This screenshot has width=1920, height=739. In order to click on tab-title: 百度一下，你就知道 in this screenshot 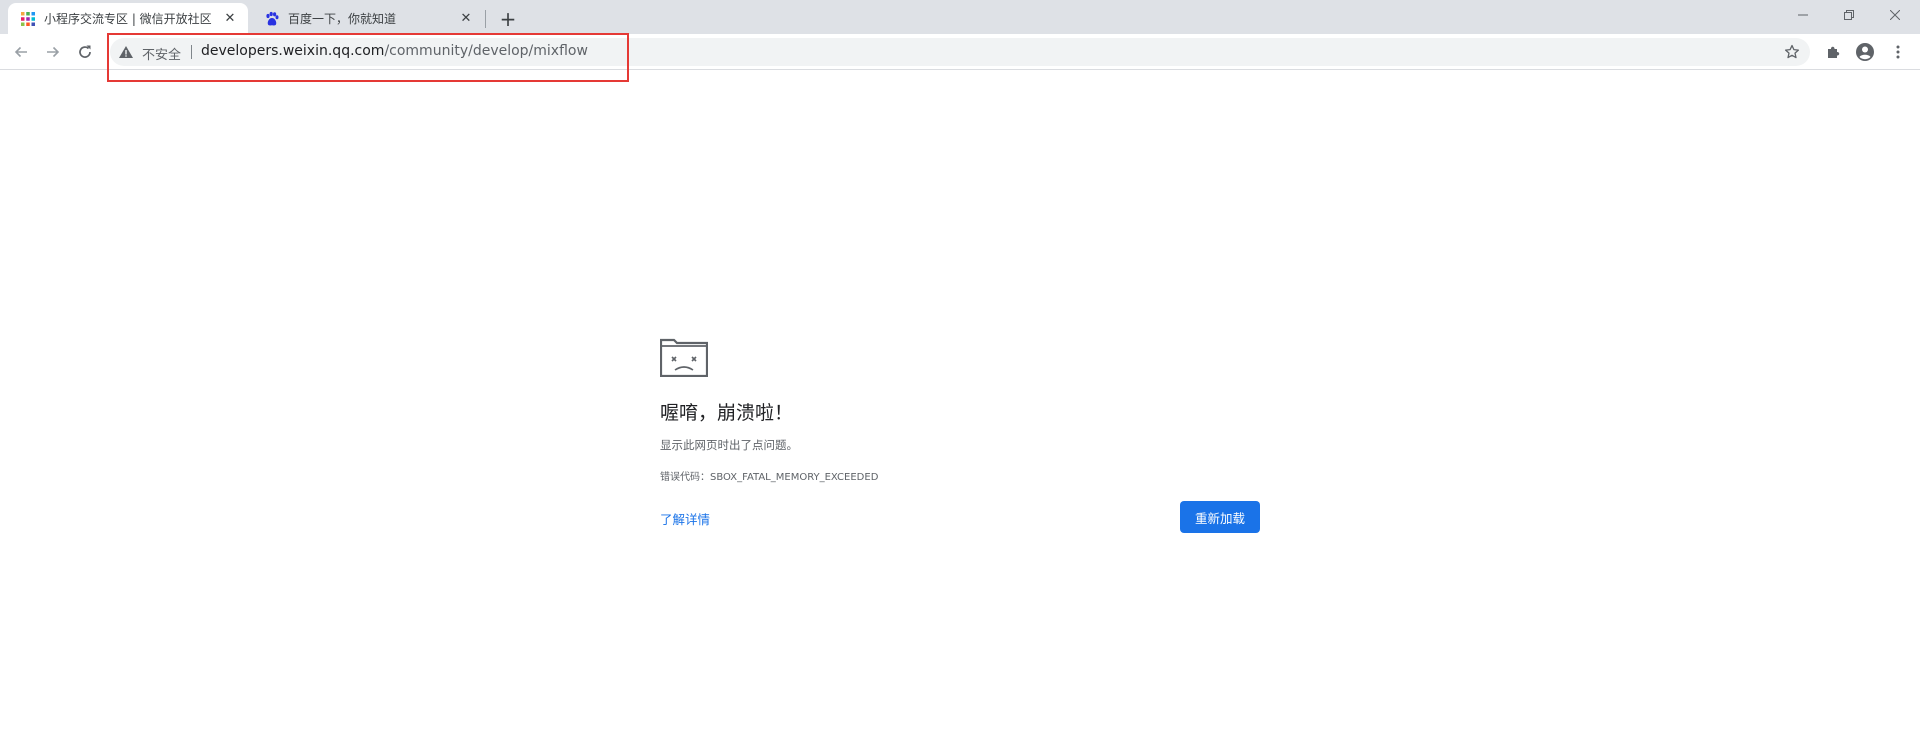, I will do `click(342, 19)`.